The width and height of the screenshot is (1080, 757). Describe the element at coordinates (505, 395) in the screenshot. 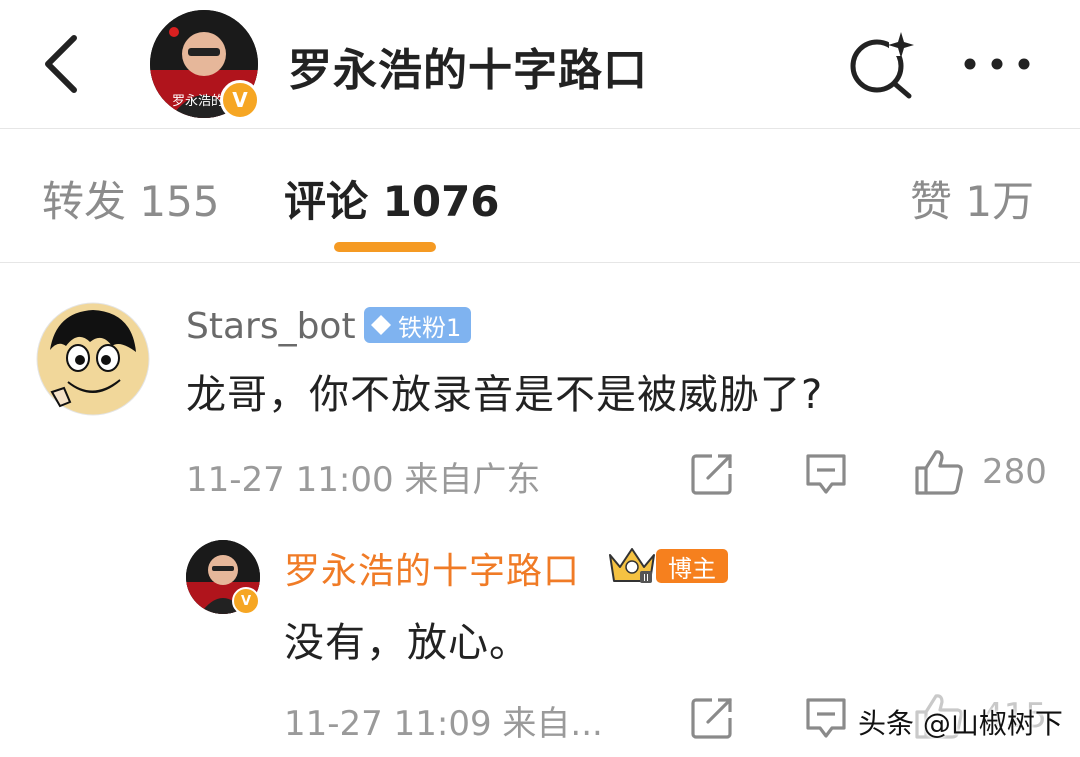

I see `comment-text: 龙哥，你不放录音是不是被威胁了?` at that location.